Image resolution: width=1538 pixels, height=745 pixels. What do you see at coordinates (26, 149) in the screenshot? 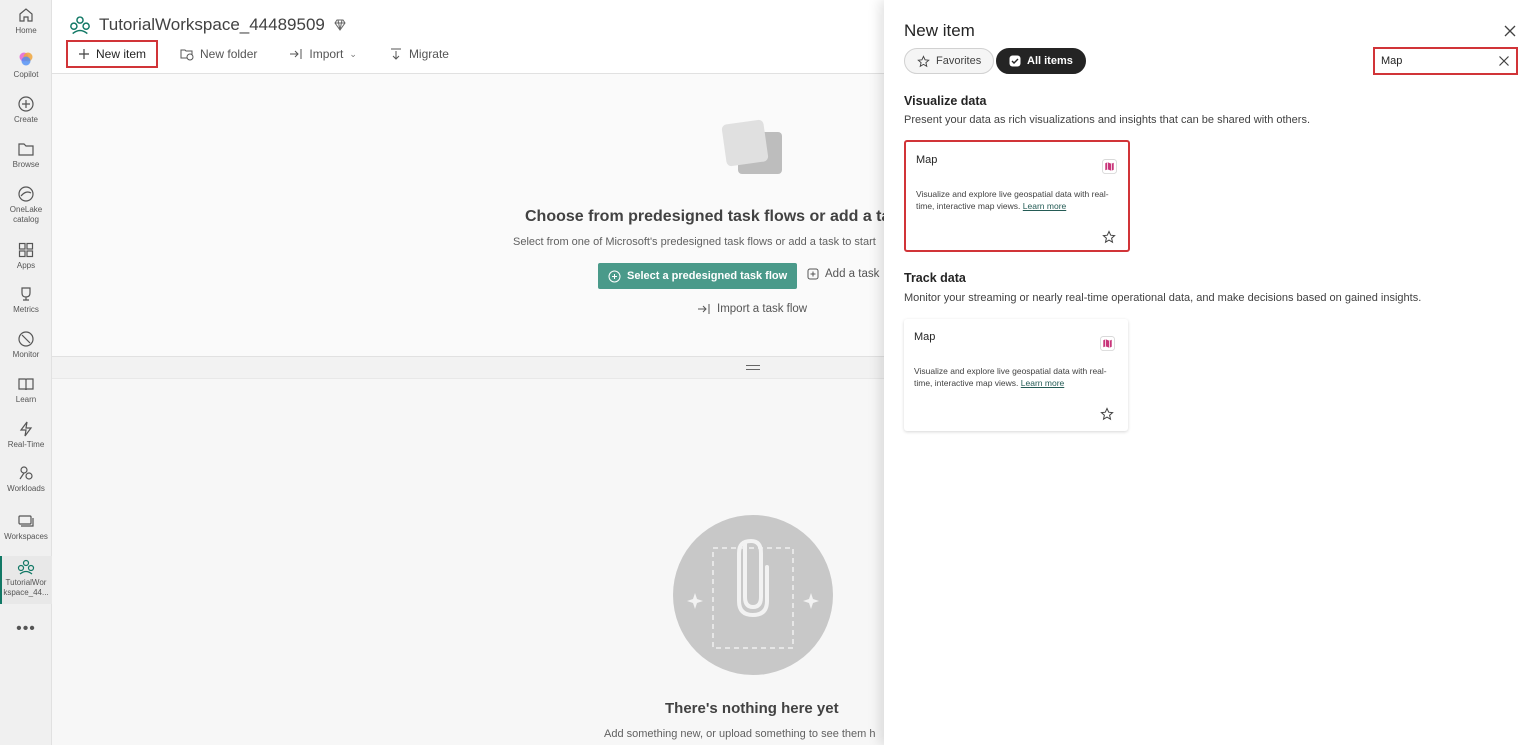
I see `folder-icon` at bounding box center [26, 149].